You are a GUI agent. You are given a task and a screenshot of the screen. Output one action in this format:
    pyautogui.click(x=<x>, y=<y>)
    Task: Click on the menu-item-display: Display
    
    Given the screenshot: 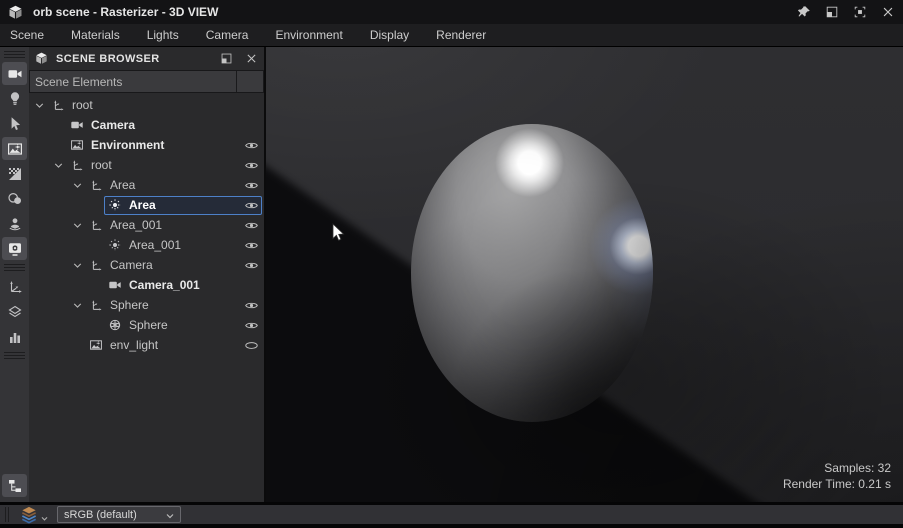 What is the action you would take?
    pyautogui.click(x=389, y=35)
    